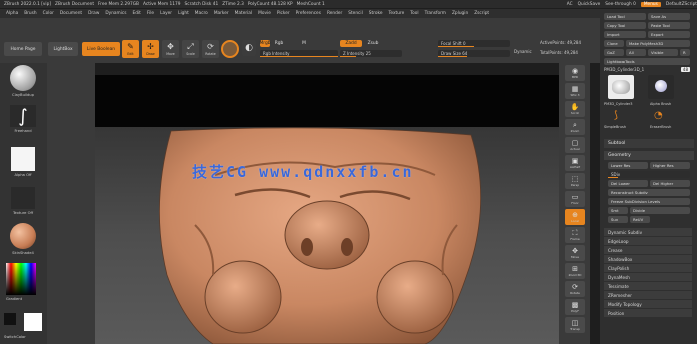  What do you see at coordinates (669, 16) in the screenshot?
I see `save-as-button: Save As` at bounding box center [669, 16].